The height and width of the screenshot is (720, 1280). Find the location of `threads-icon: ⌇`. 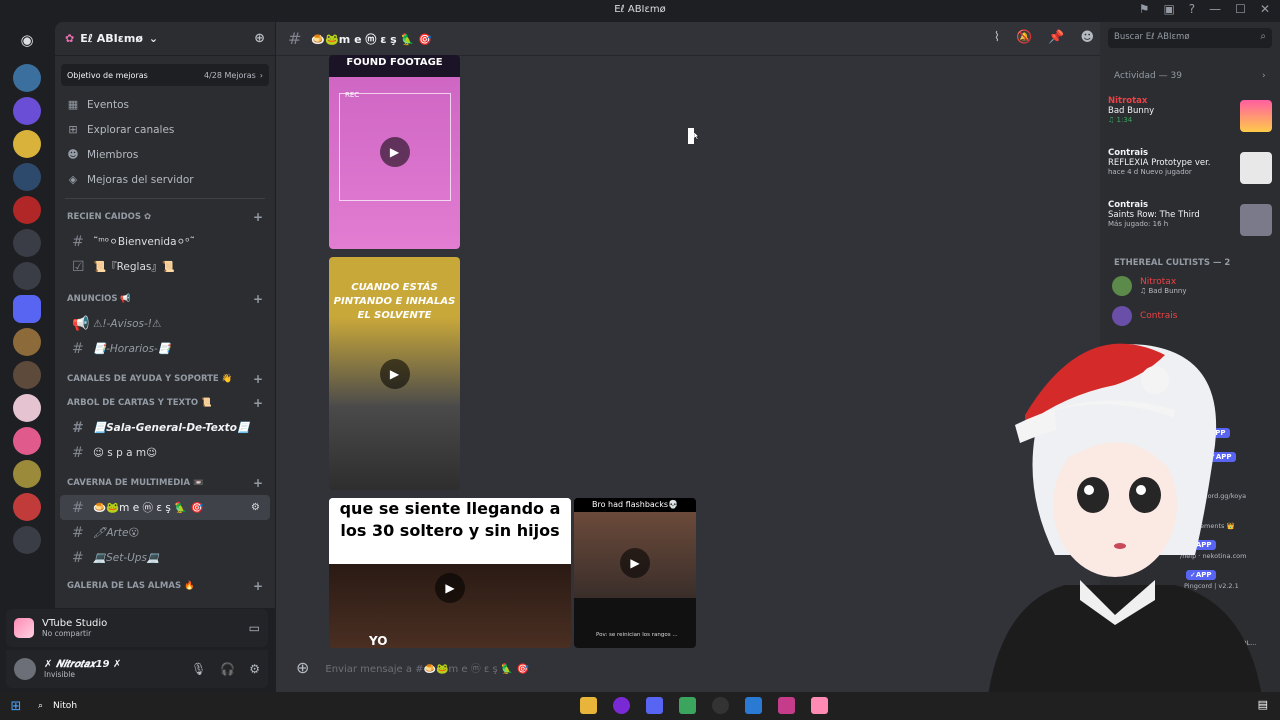

threads-icon: ⌇ is located at coordinates (997, 37).